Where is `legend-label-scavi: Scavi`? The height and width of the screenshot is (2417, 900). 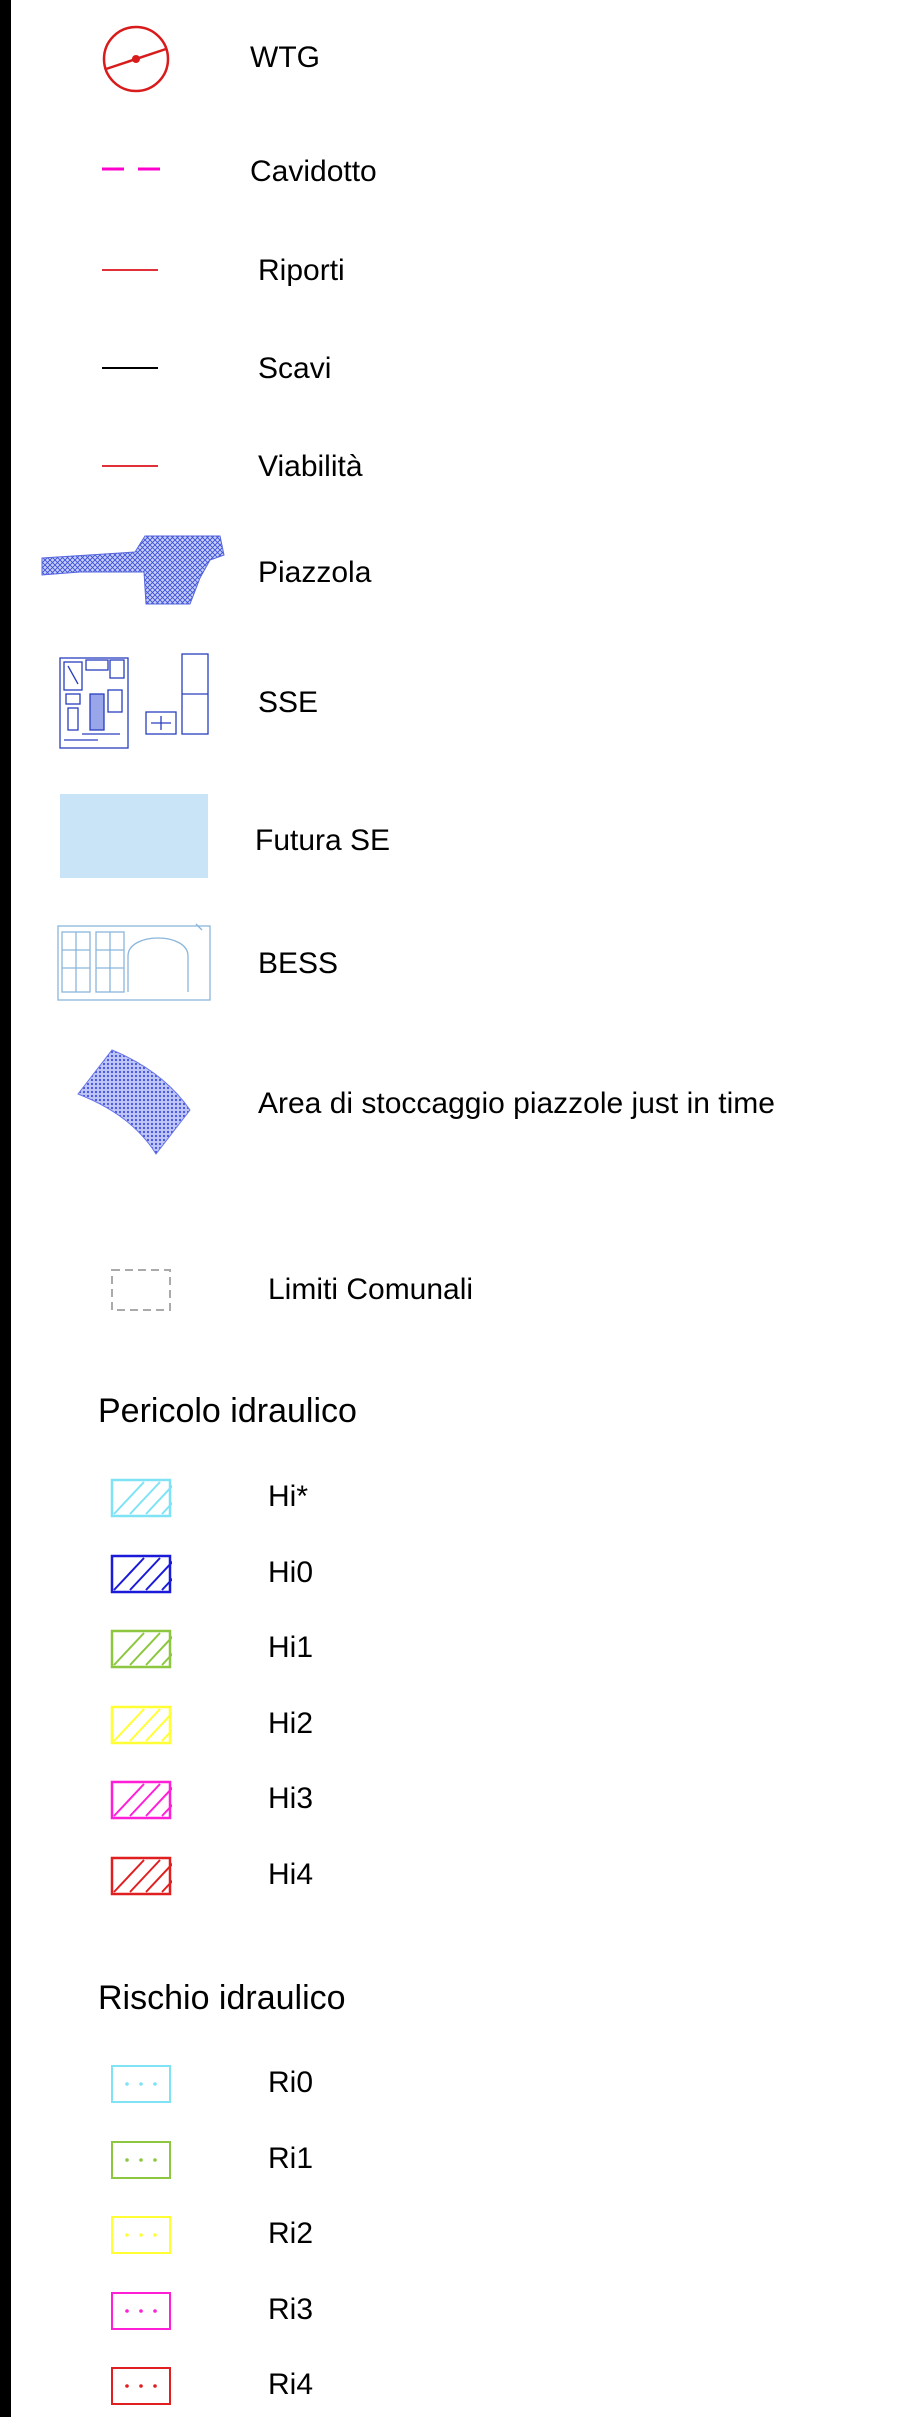
legend-label-scavi: Scavi is located at coordinates (295, 368).